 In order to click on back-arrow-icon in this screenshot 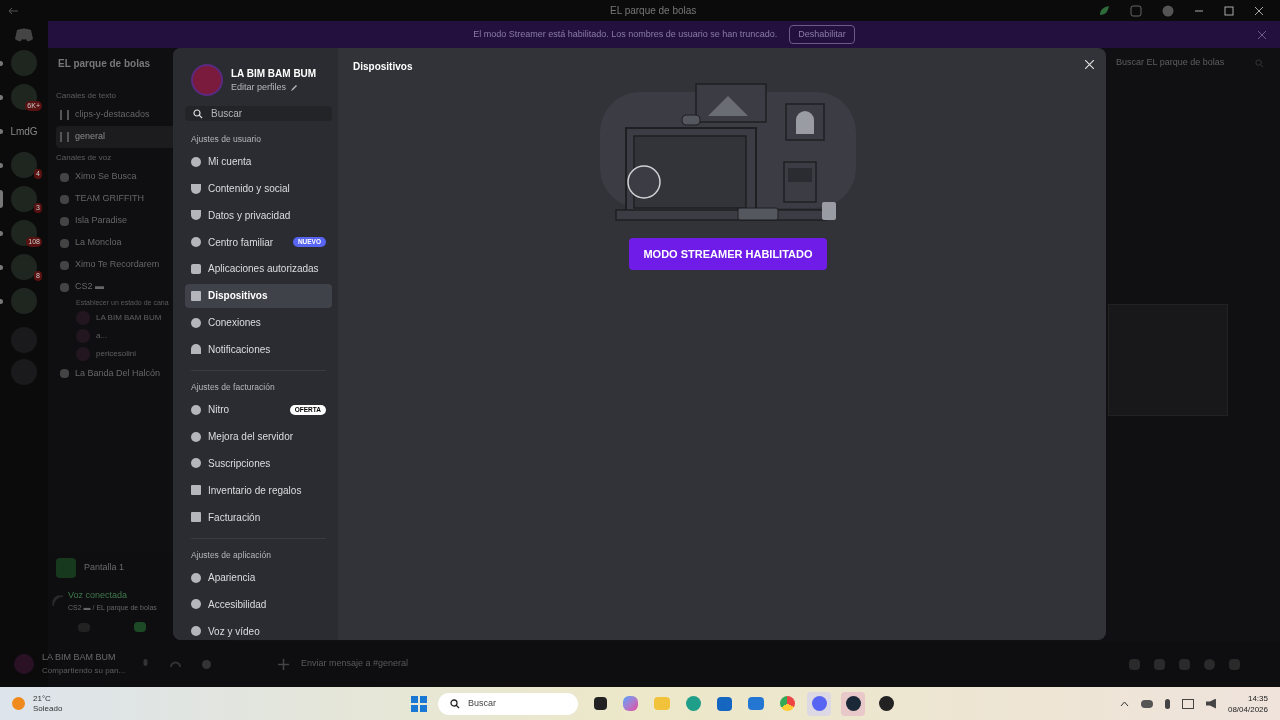, I will do `click(13, 10)`.